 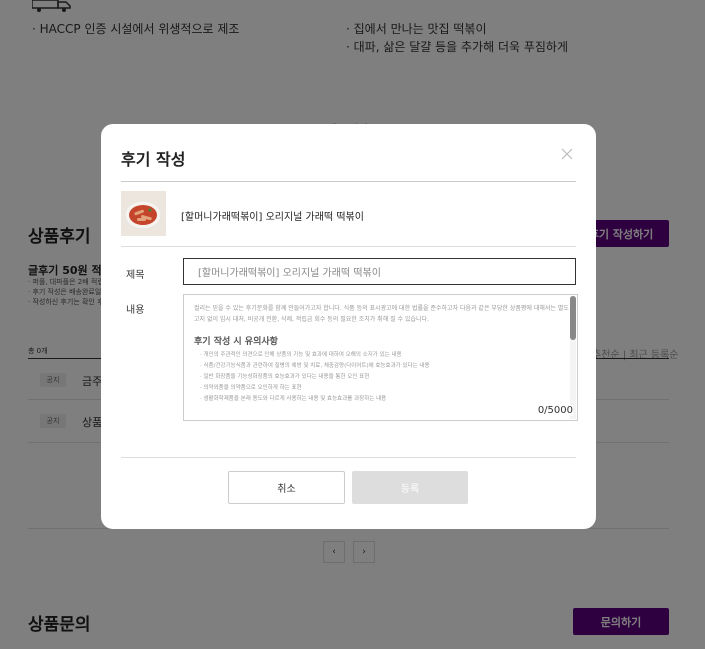 I want to click on product-thumbnail, so click(x=143, y=213).